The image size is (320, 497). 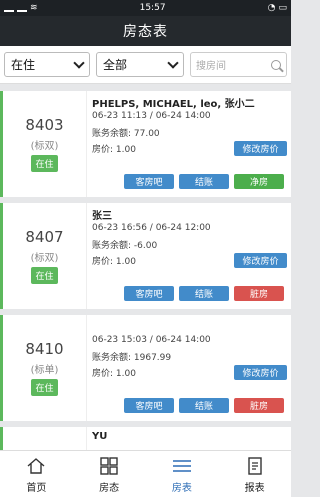 What do you see at coordinates (152, 8) in the screenshot?
I see `status-time: 15:57` at bounding box center [152, 8].